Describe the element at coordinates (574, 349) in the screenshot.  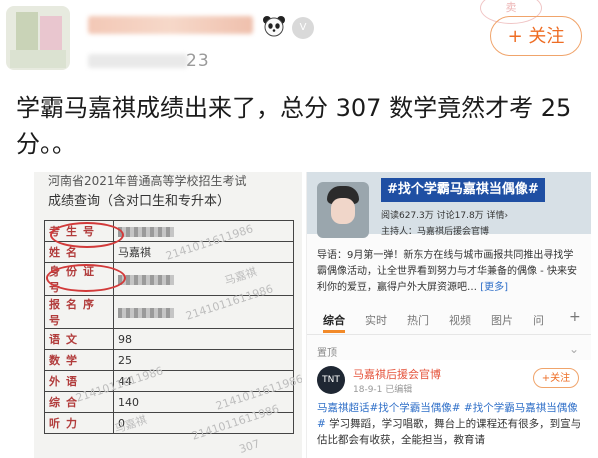
I see `chevron-down-icon: ⌄` at that location.